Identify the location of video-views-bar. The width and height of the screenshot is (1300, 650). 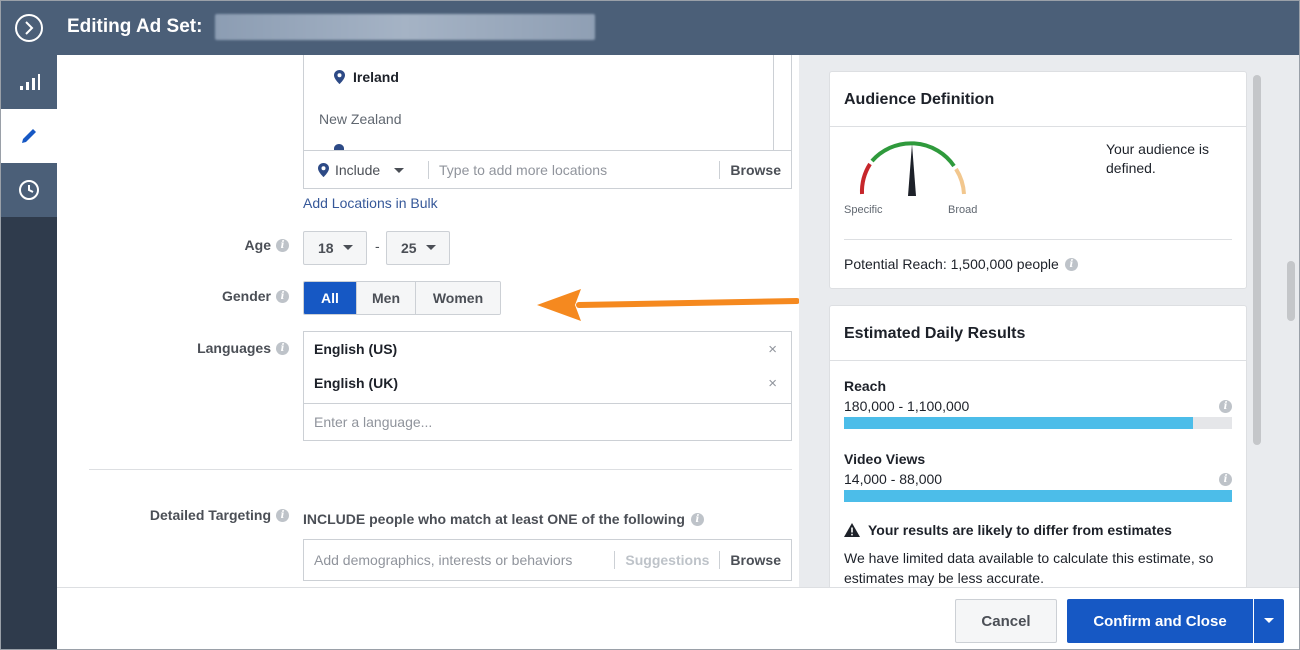
(1038, 496).